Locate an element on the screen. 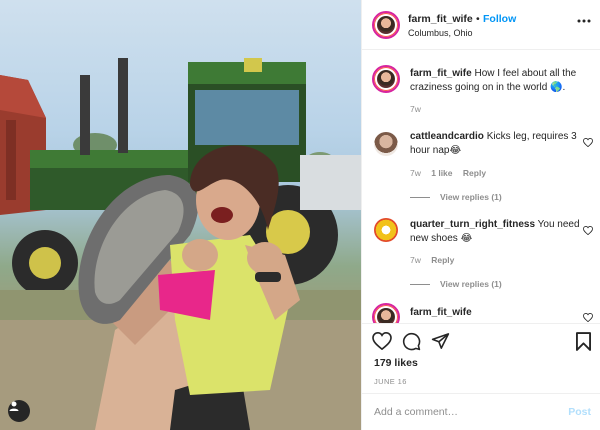 Image resolution: width=600 pixels, height=430 pixels. follow-button: Follow is located at coordinates (499, 19).